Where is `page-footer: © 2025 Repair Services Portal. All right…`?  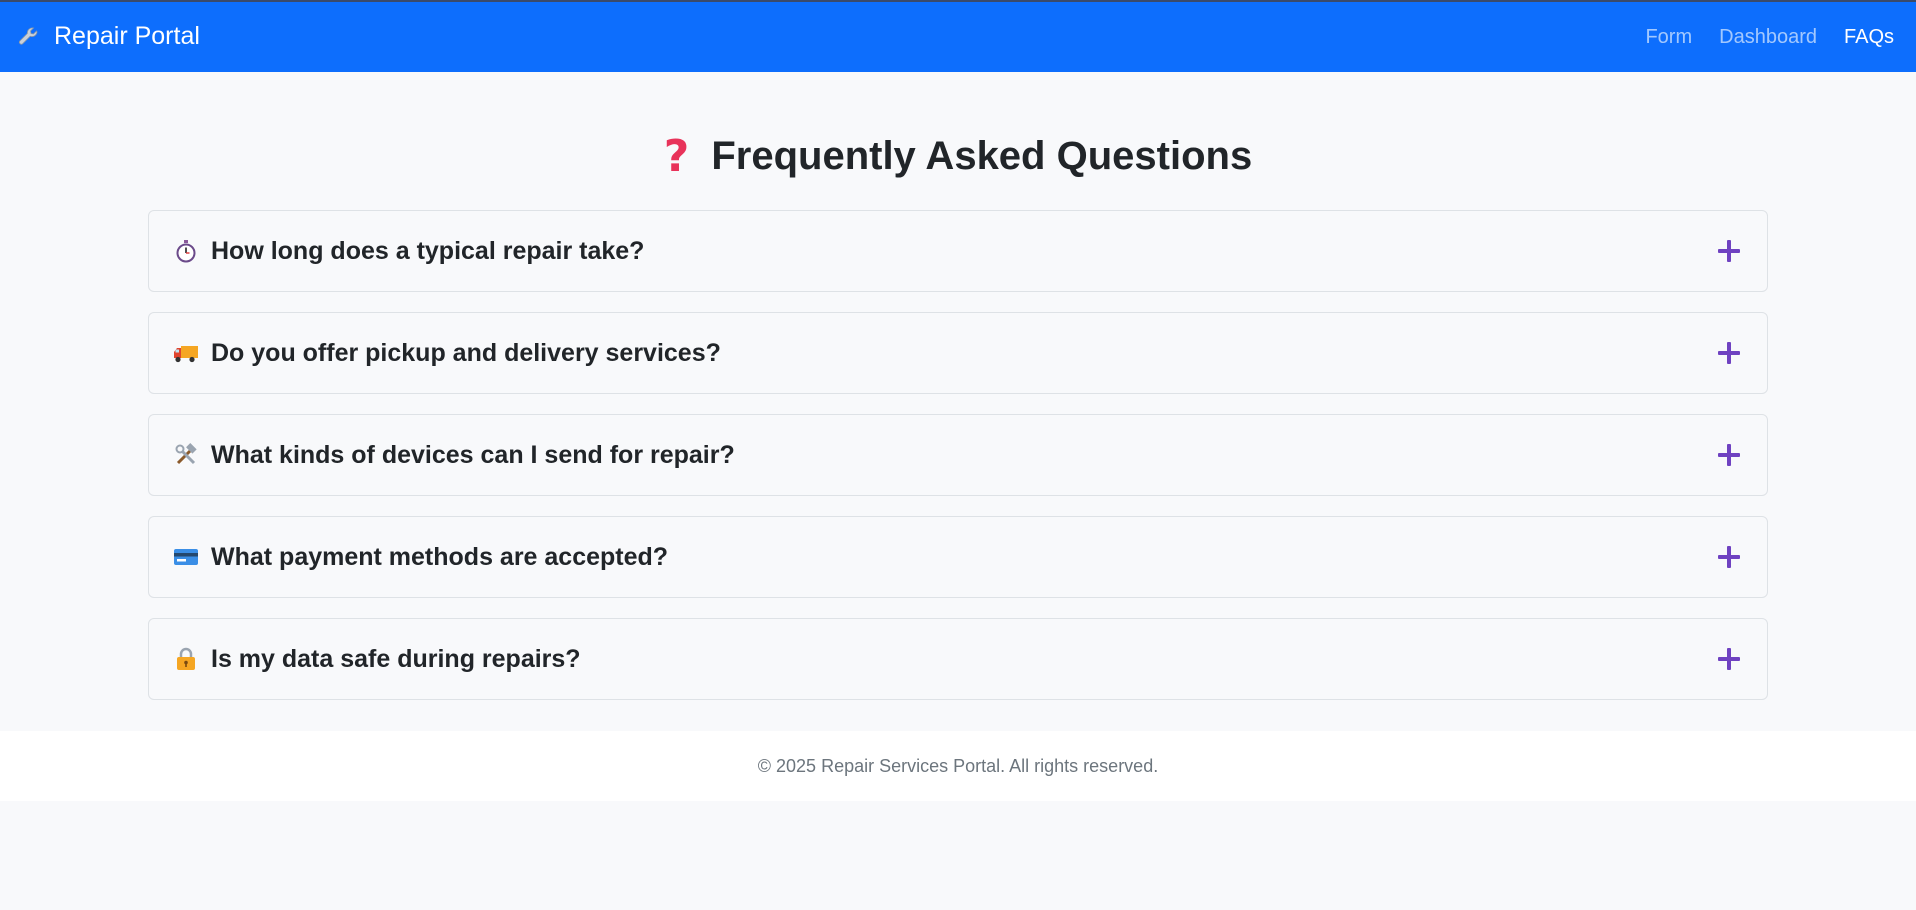 page-footer: © 2025 Repair Services Portal. All right… is located at coordinates (958, 766).